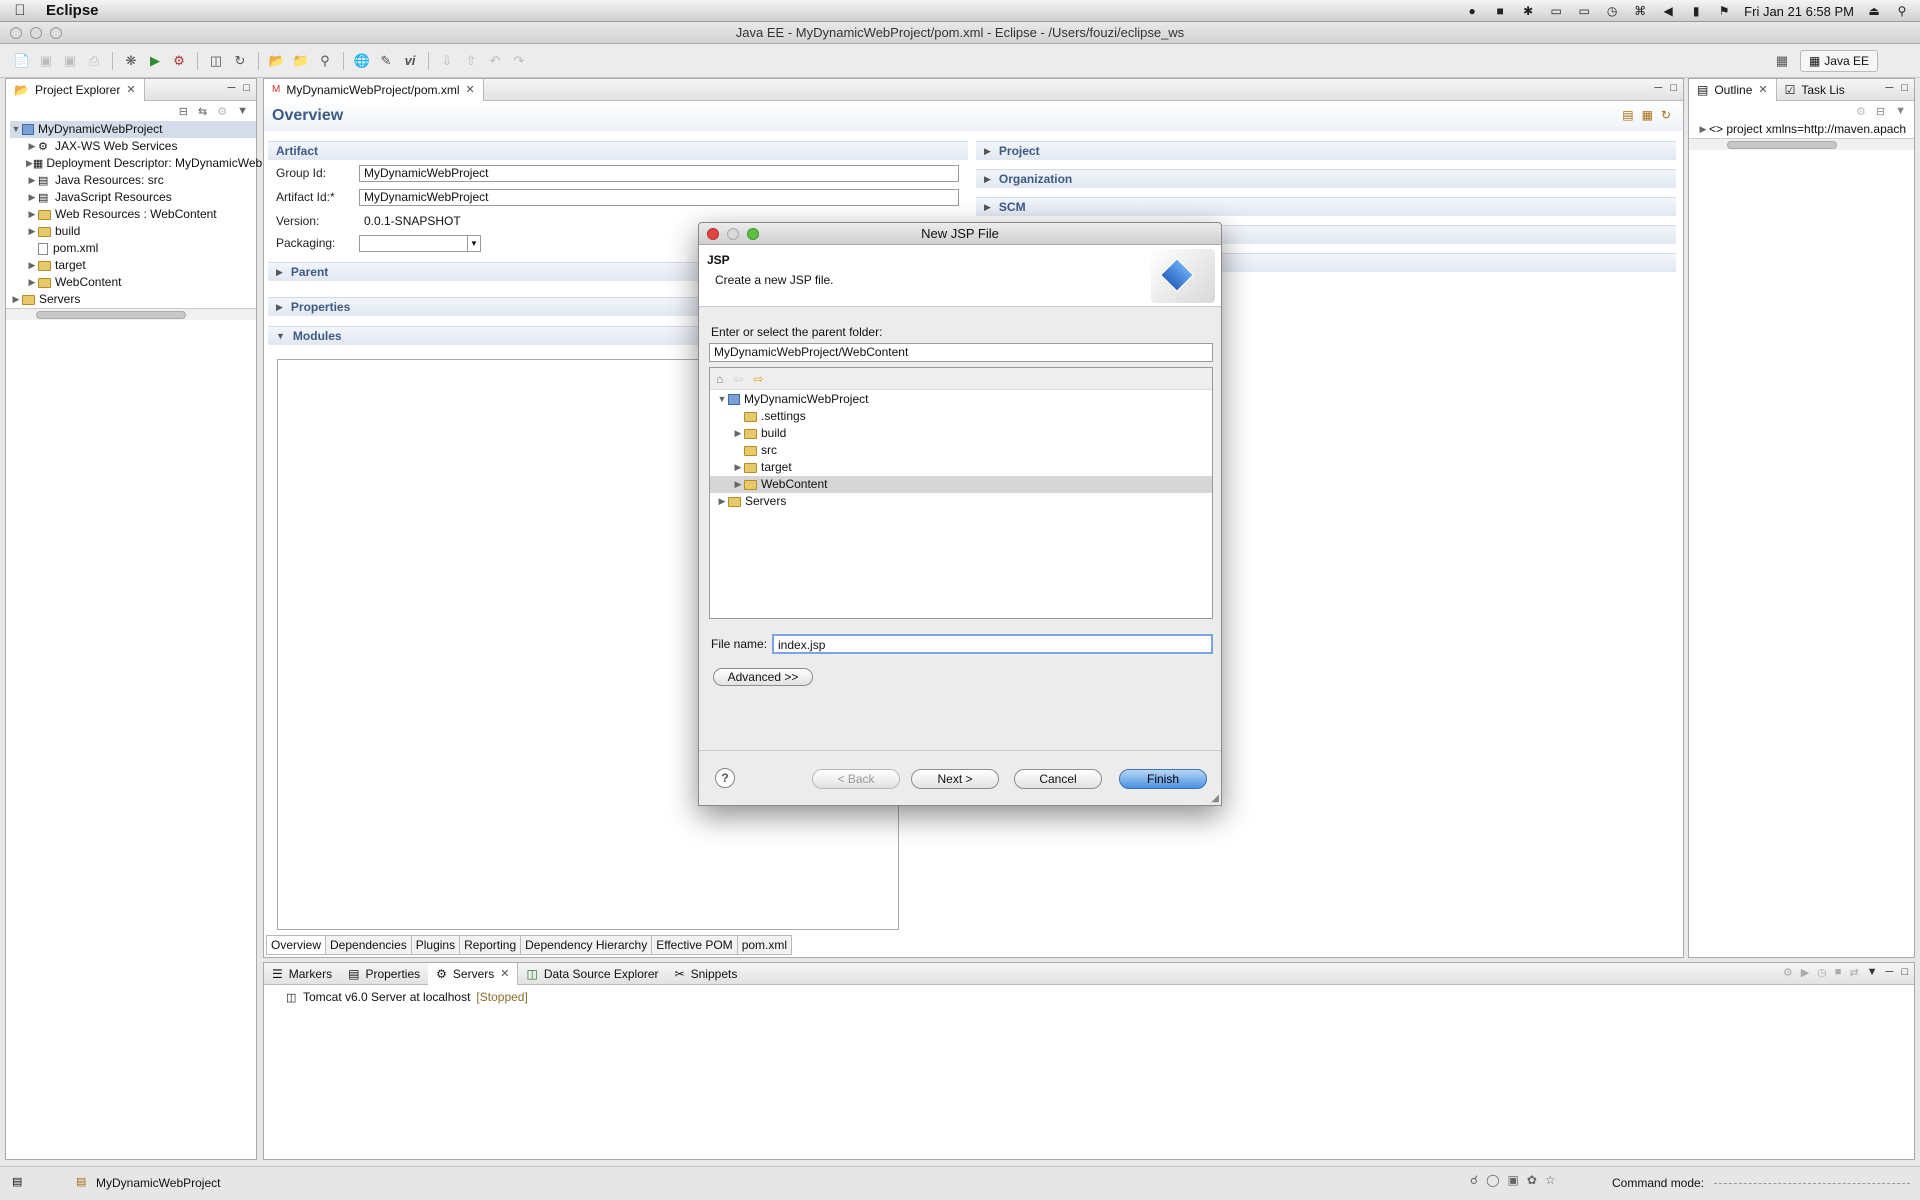 Image resolution: width=1920 pixels, height=1200 pixels. I want to click on fast-view-icon: ▤, so click(17, 1181).